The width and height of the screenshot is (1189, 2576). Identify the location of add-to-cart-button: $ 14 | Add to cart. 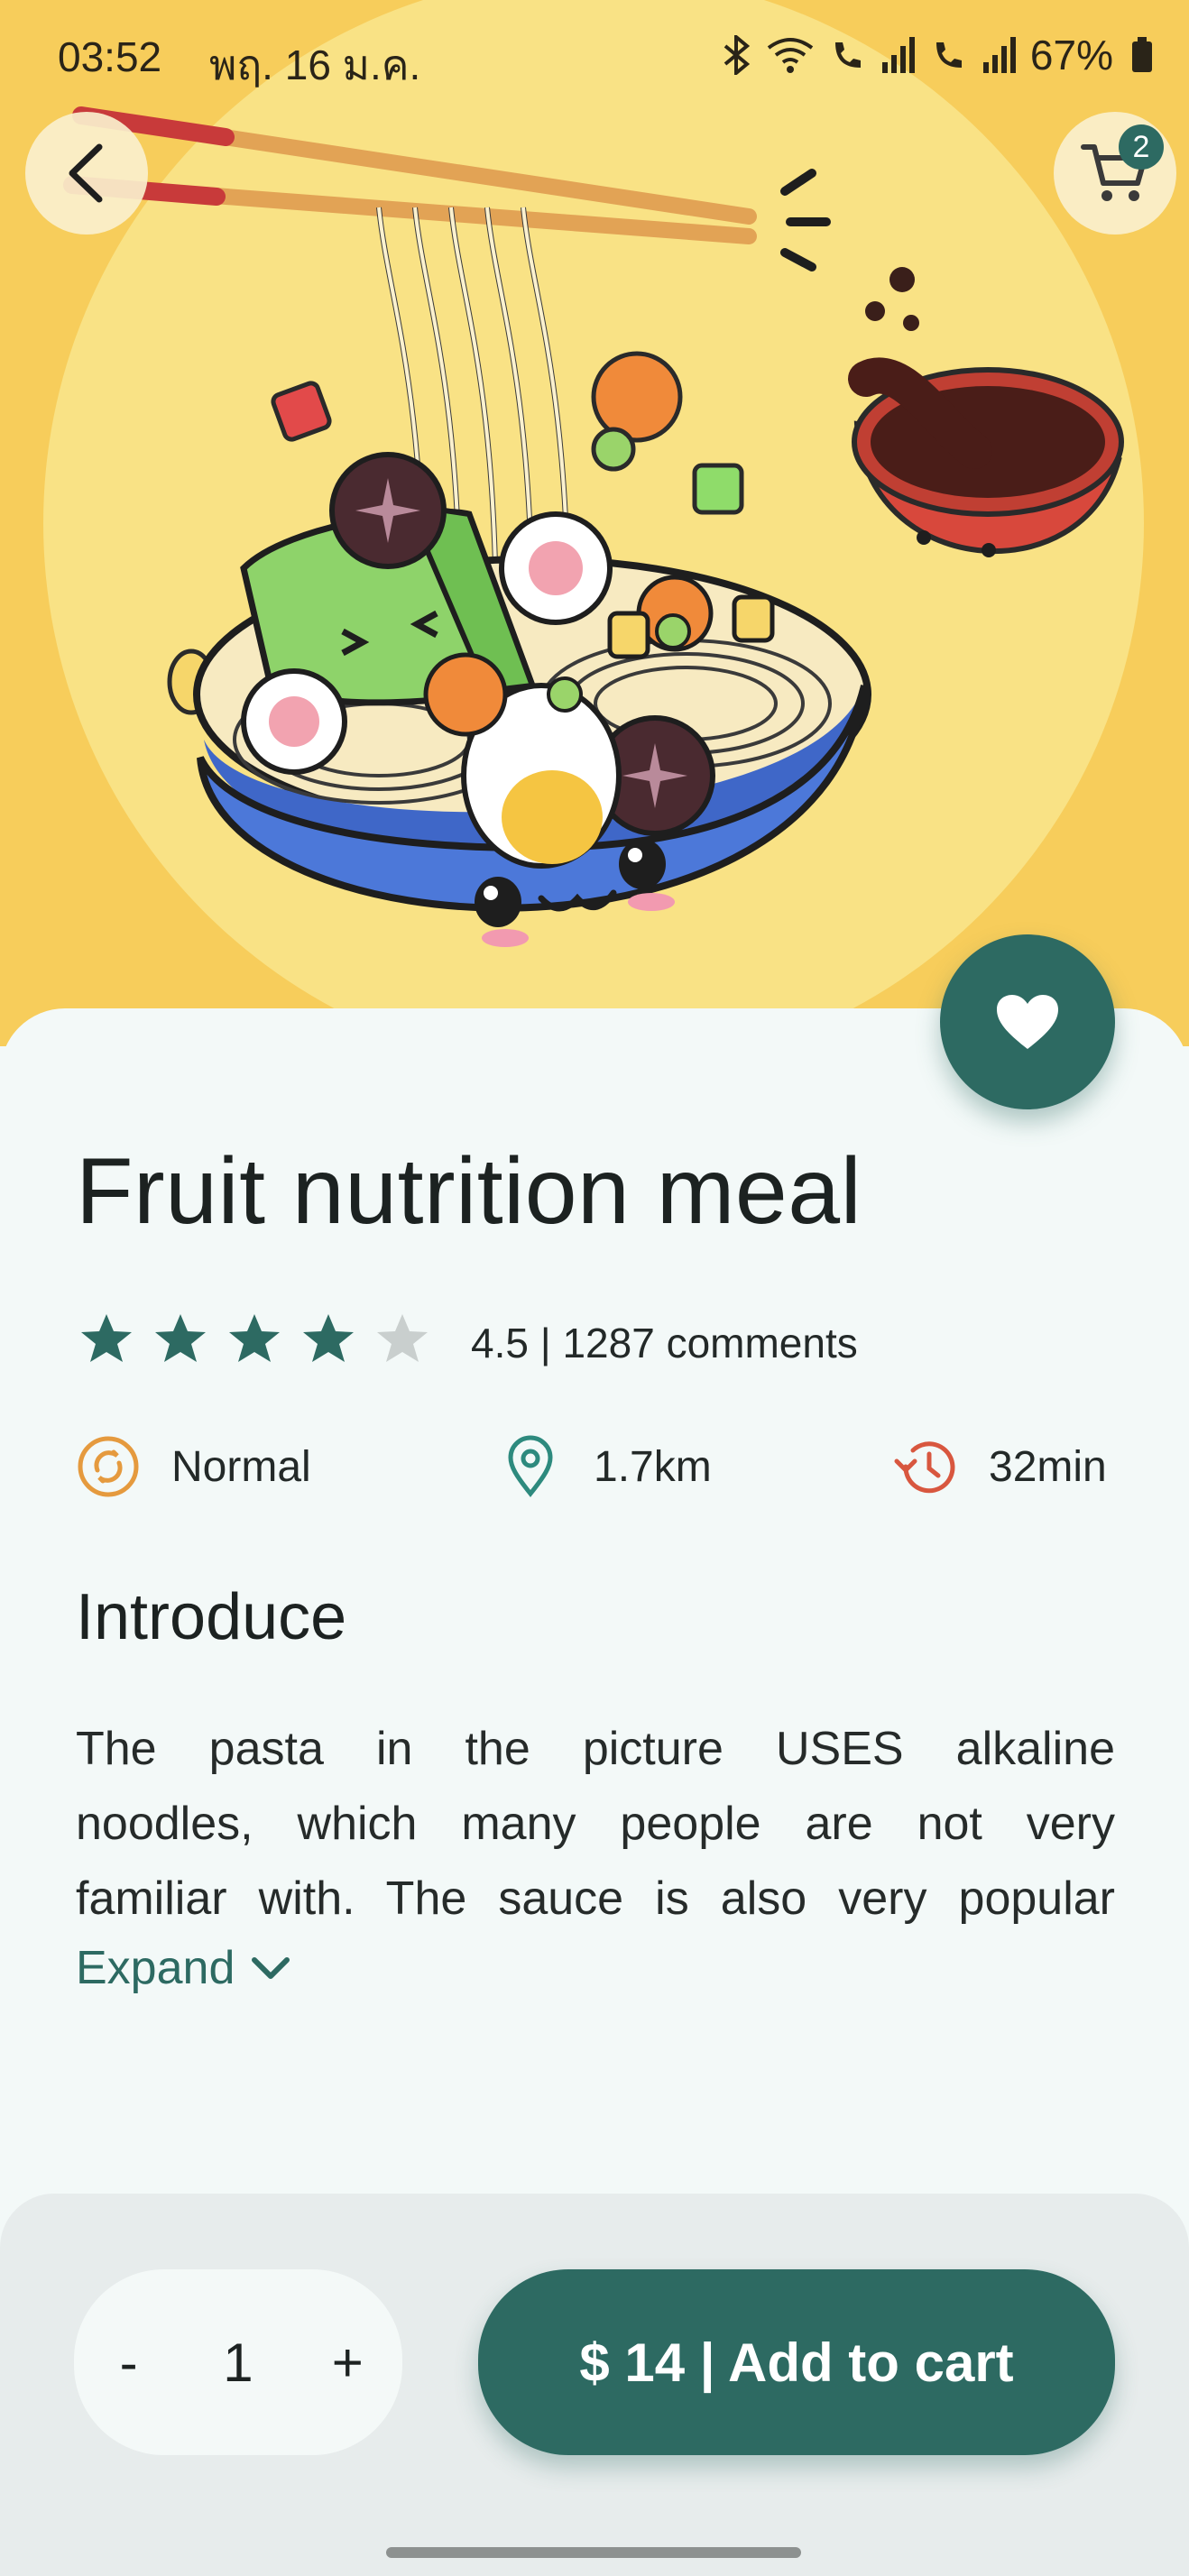
(796, 2362).